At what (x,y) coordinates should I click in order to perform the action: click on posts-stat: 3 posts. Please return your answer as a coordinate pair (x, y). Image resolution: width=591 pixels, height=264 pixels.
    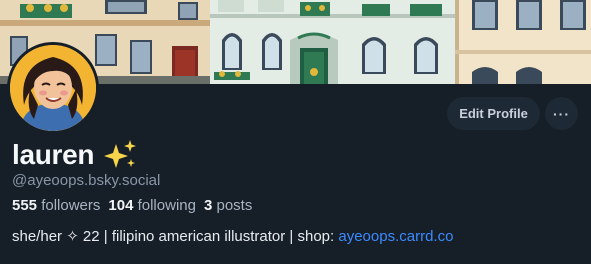
    Looking at the image, I should click on (228, 205).